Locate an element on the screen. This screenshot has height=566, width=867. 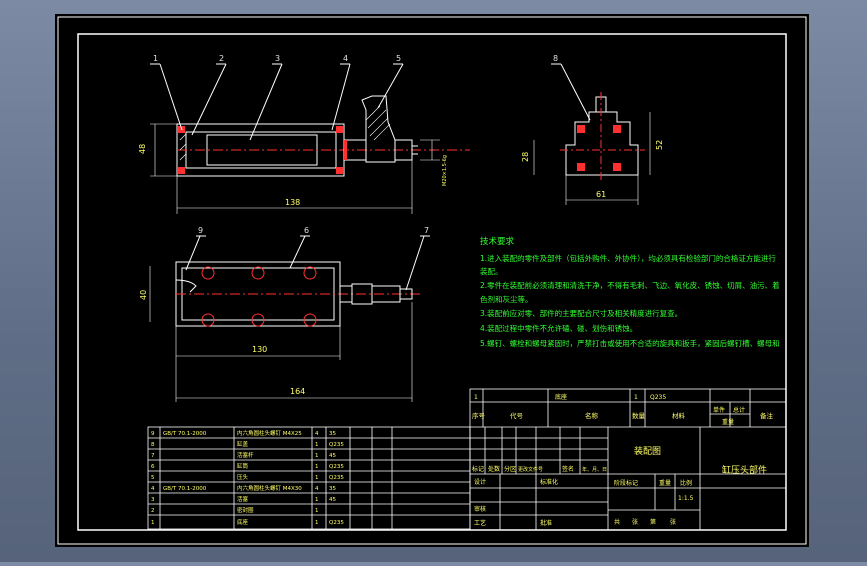
part-name: 内六角圆柱头螺钉 M4X30 is located at coordinates (269, 488).